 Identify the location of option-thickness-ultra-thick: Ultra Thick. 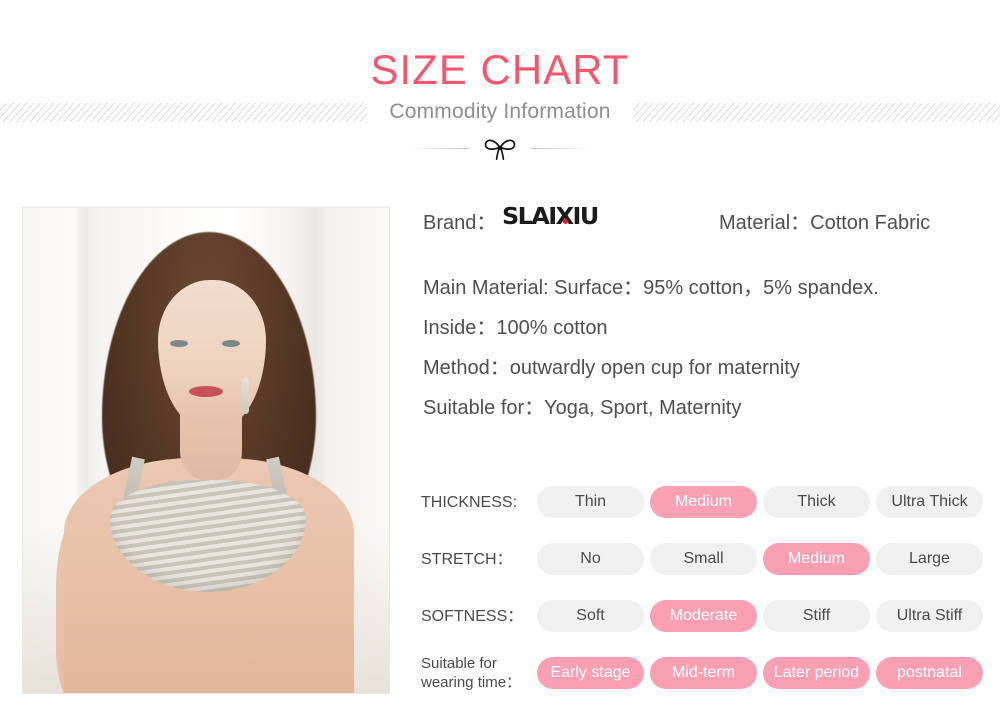
(929, 502).